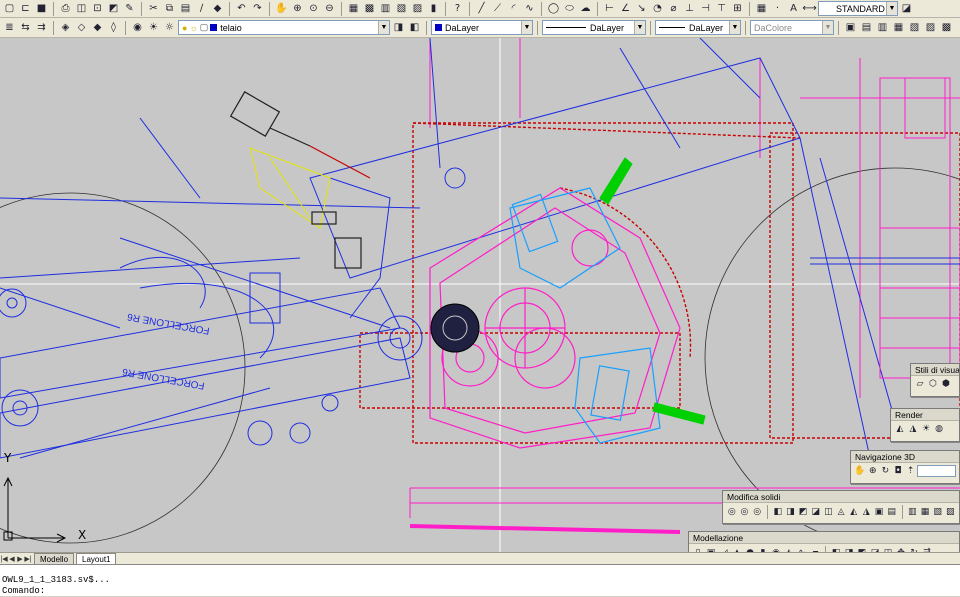 The image size is (960, 597). Describe the element at coordinates (401, 8) in the screenshot. I see `sheetset-manager-icon: ▧` at that location.